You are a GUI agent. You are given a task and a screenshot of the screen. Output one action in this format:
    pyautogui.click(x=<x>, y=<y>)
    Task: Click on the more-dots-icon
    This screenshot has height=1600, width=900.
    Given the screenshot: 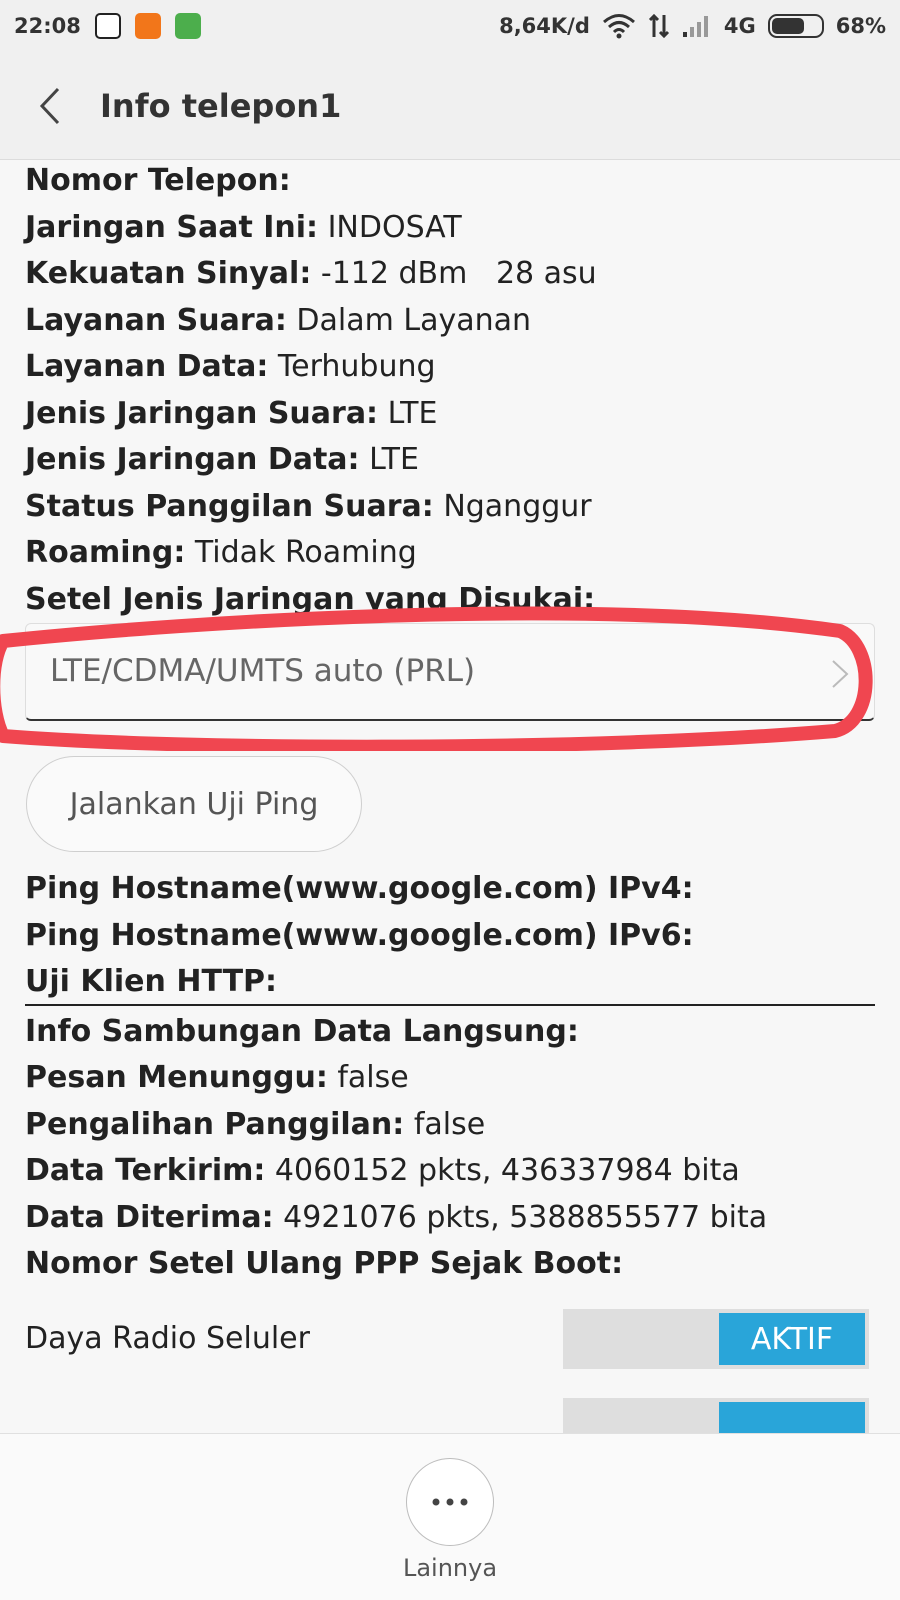 What is the action you would take?
    pyautogui.click(x=450, y=1502)
    